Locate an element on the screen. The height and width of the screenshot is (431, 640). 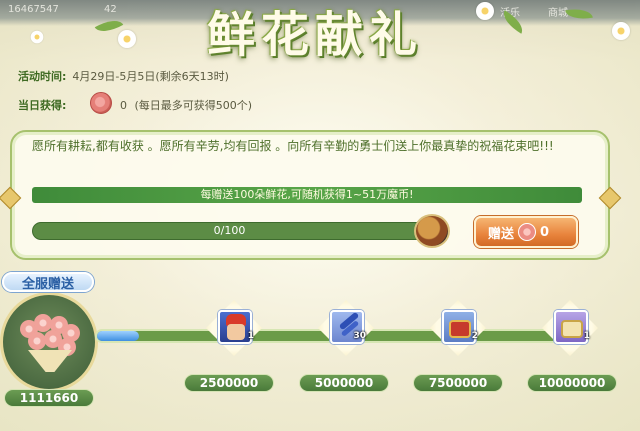
reward-count: 2 is located at coordinates (474, 336).